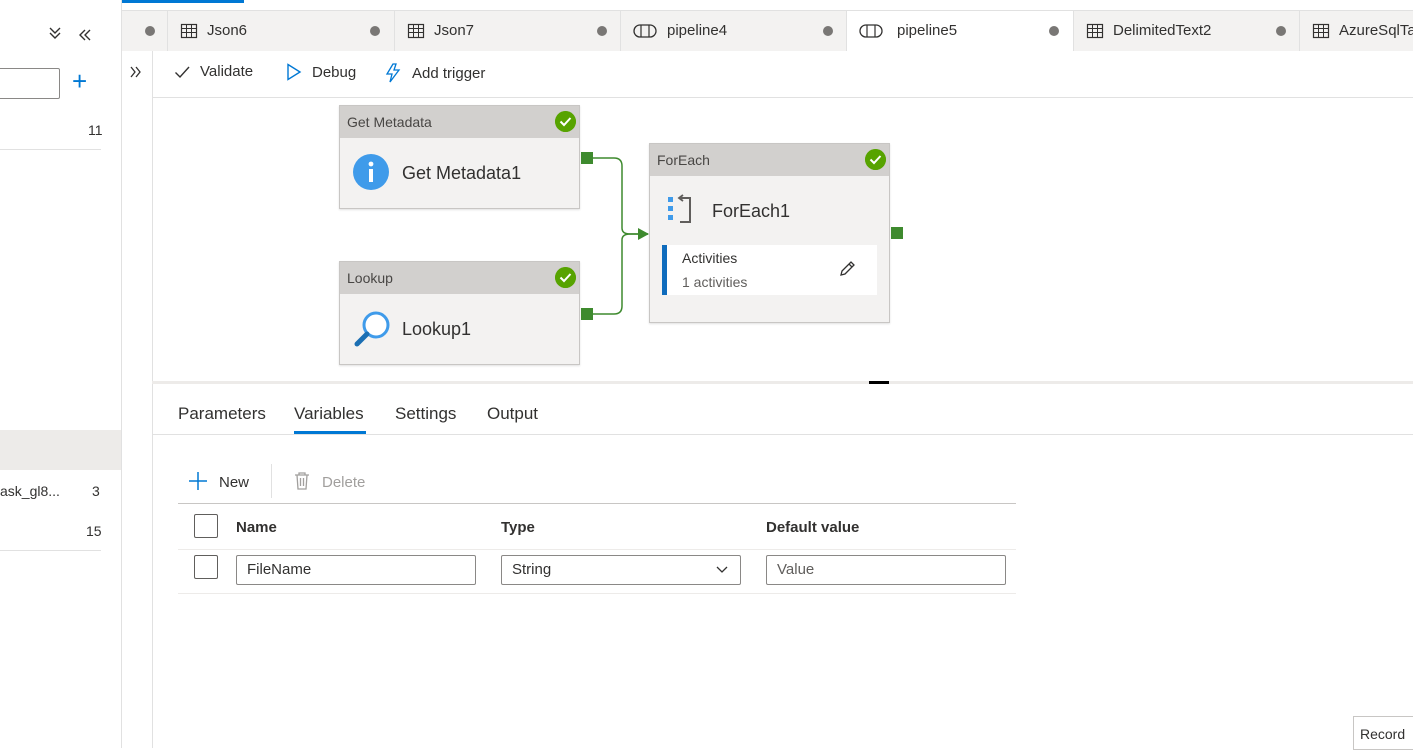 The image size is (1413, 750). I want to click on column-header-type: Type, so click(518, 527).